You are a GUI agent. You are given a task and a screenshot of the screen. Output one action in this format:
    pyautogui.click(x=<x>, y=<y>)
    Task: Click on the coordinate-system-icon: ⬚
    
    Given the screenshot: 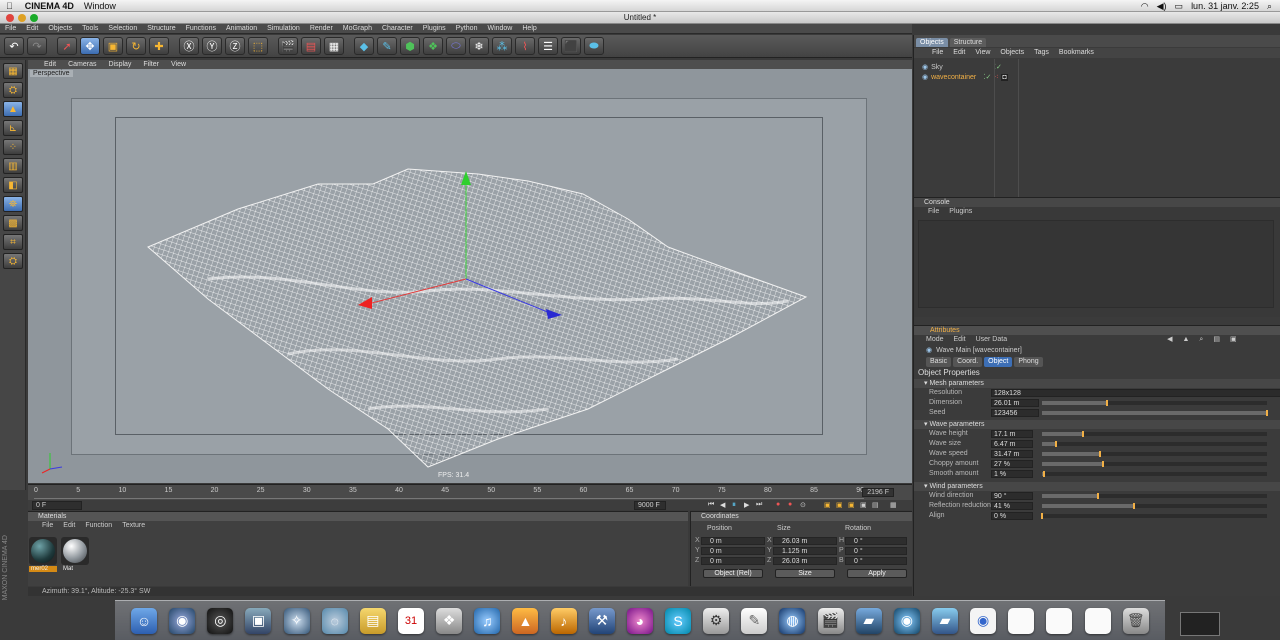 What is the action you would take?
    pyautogui.click(x=258, y=46)
    